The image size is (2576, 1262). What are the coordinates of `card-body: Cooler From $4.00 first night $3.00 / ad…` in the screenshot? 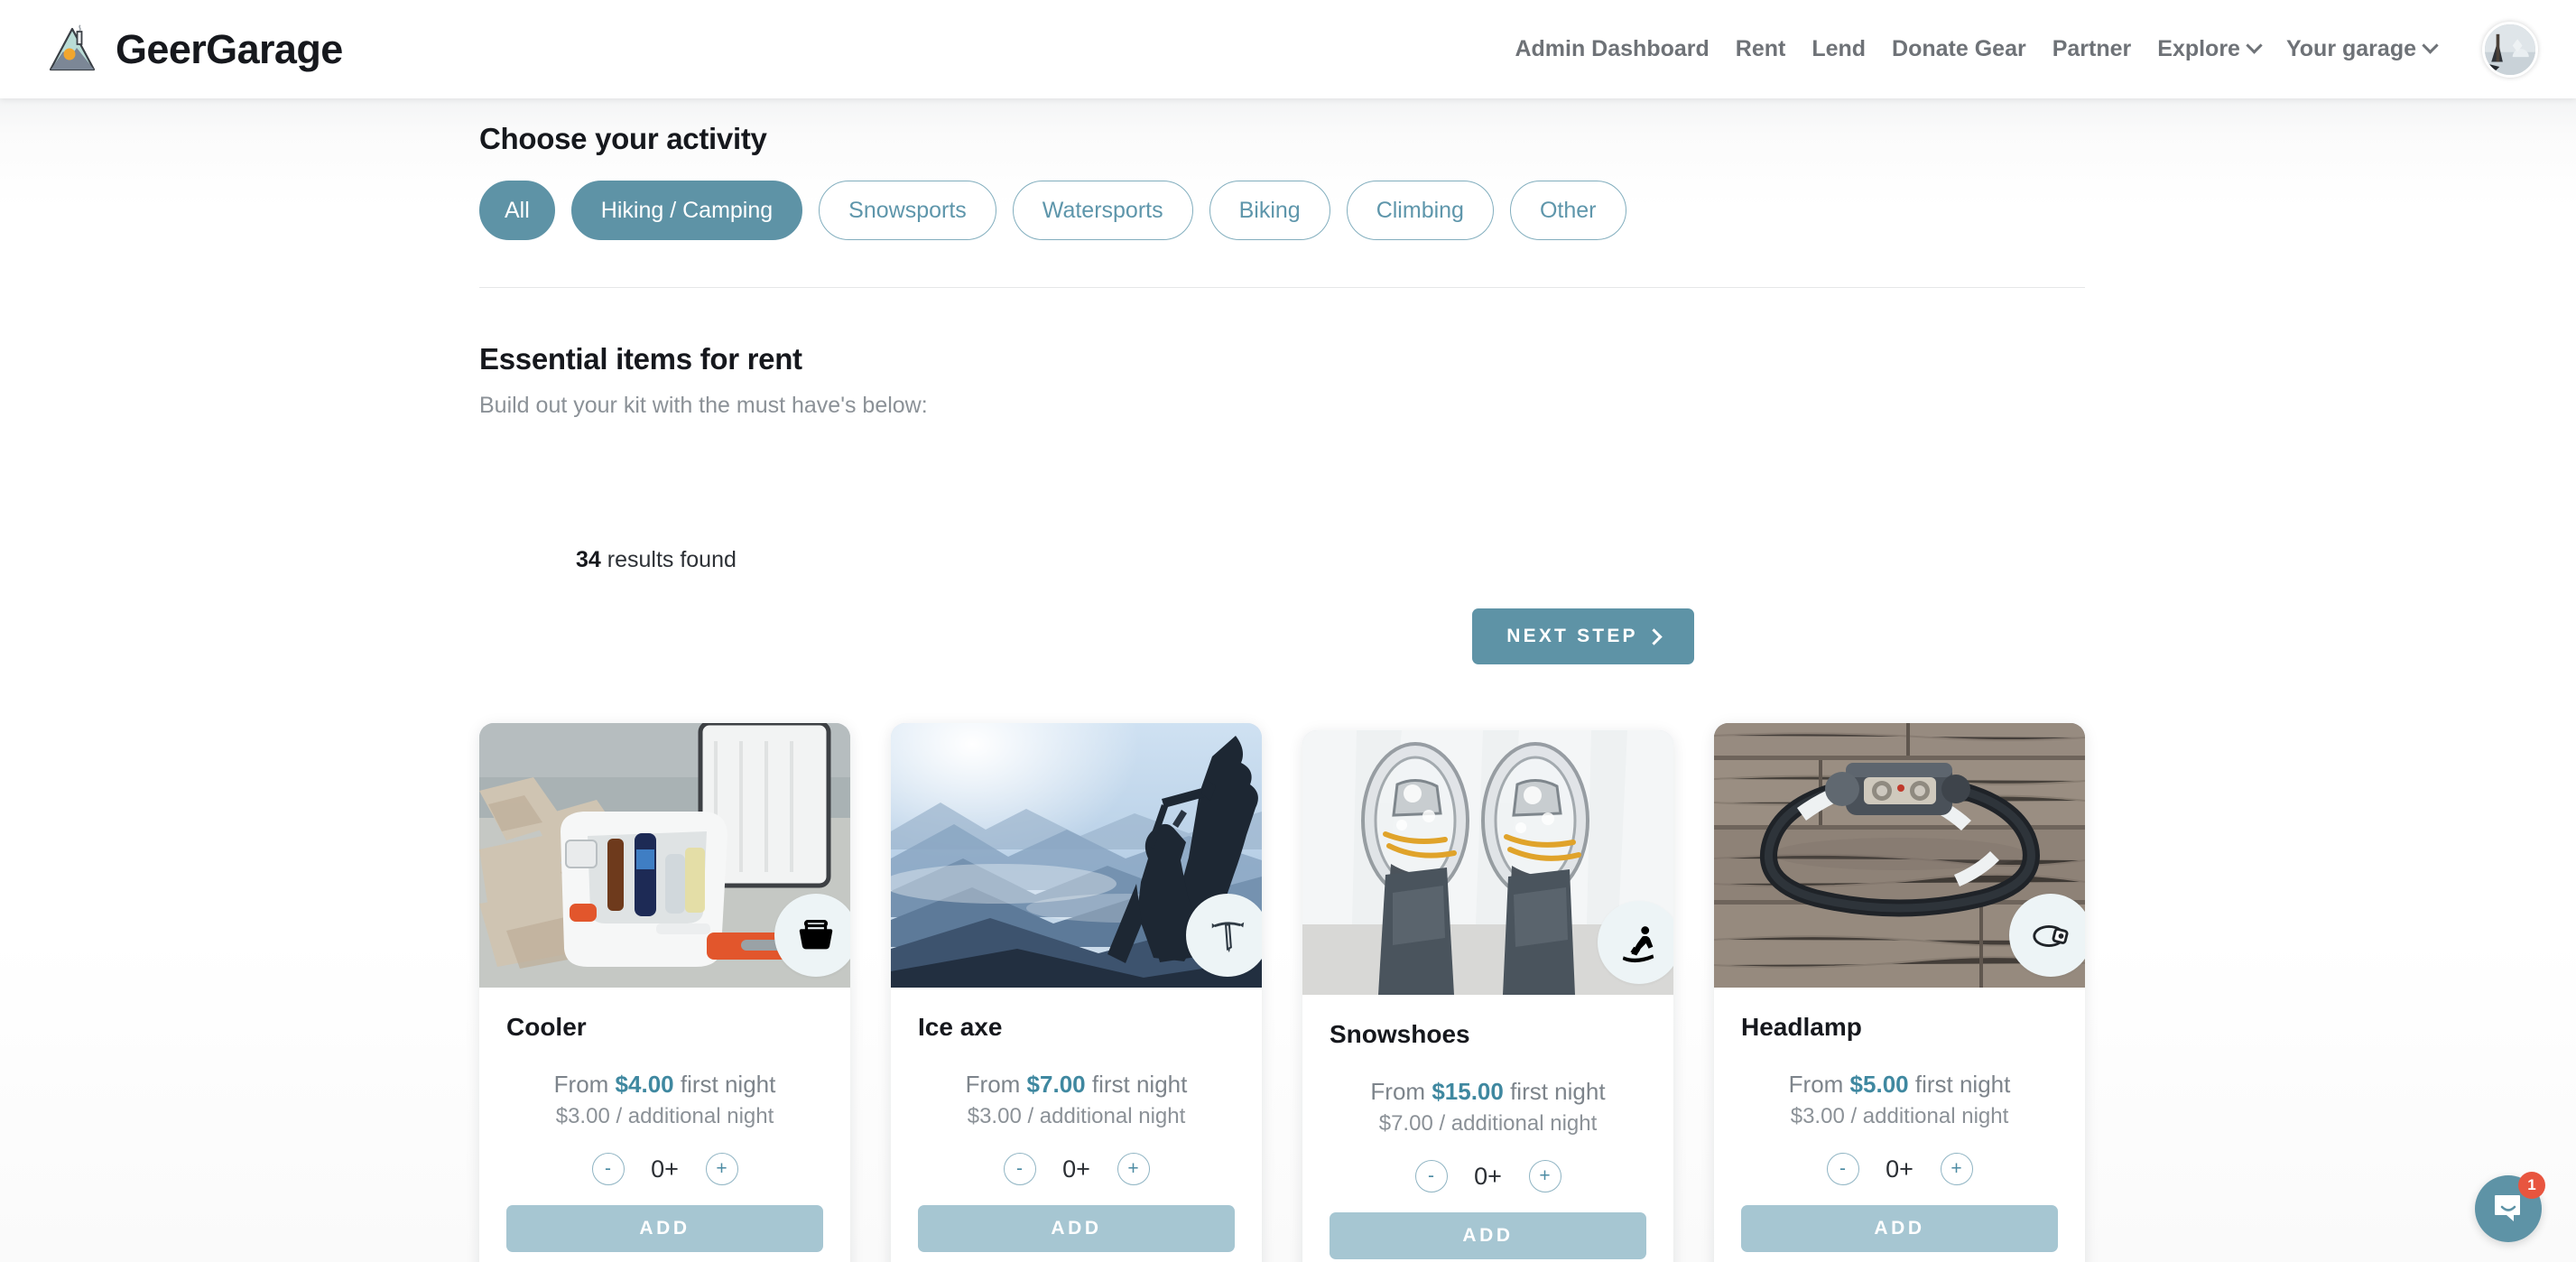 It's located at (664, 1125).